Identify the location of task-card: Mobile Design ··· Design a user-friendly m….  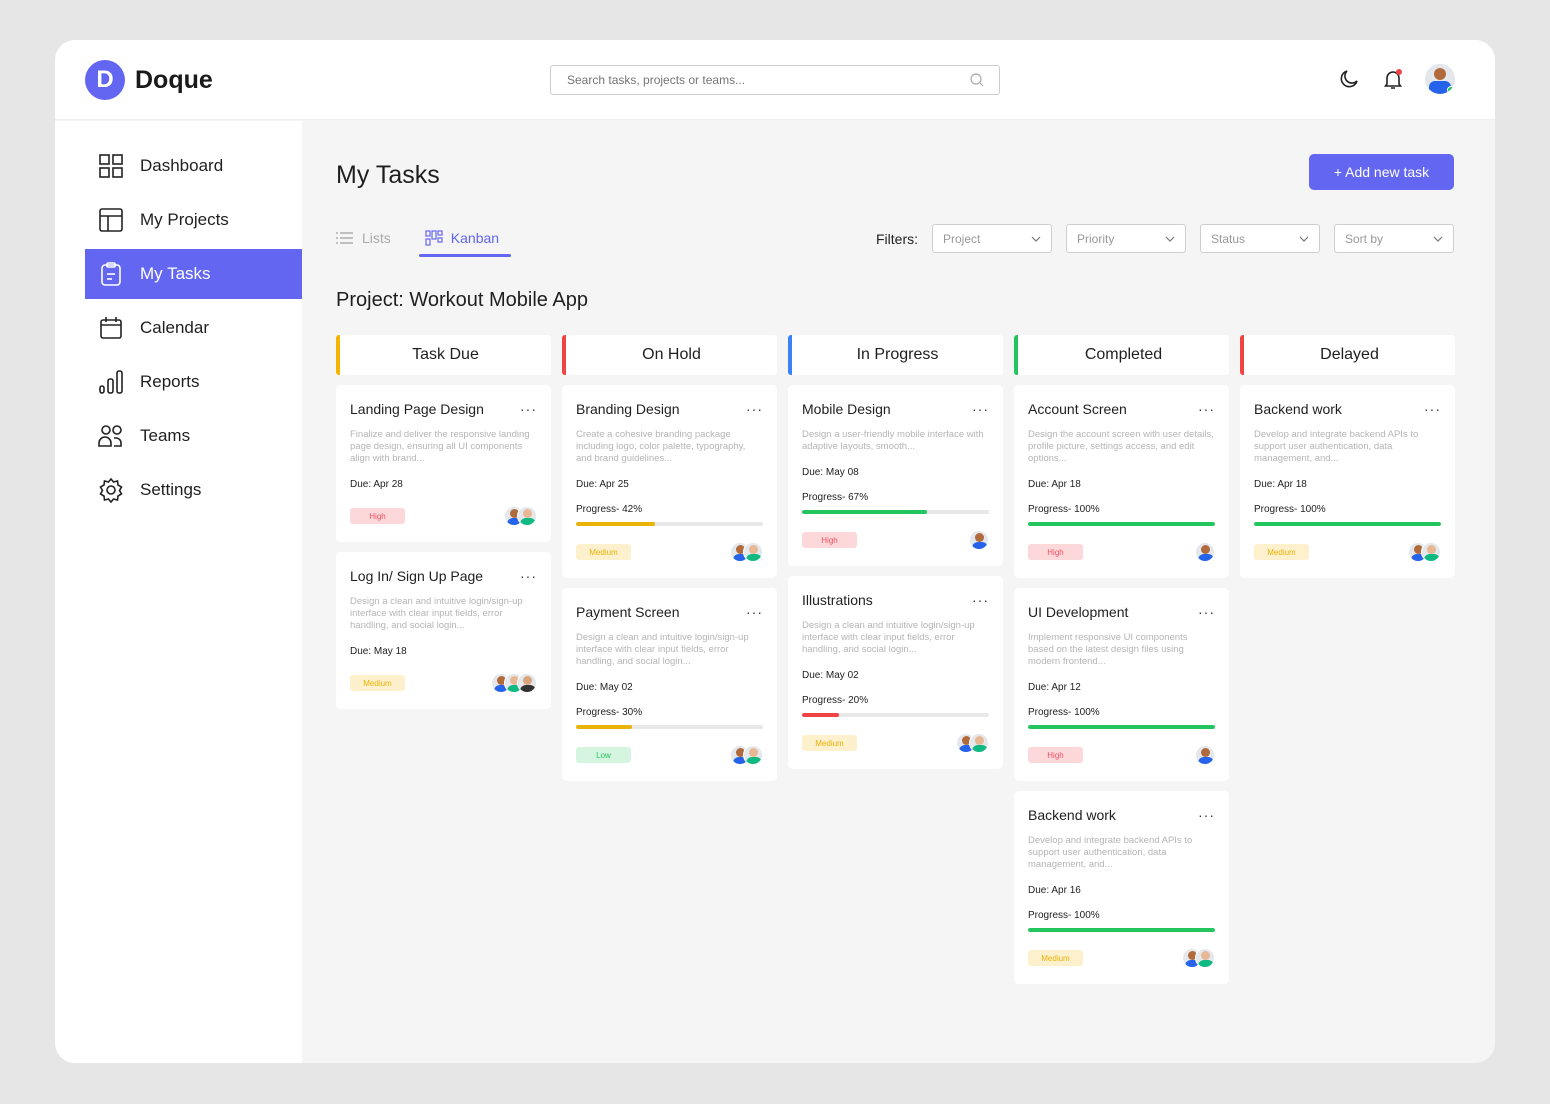
(895, 475).